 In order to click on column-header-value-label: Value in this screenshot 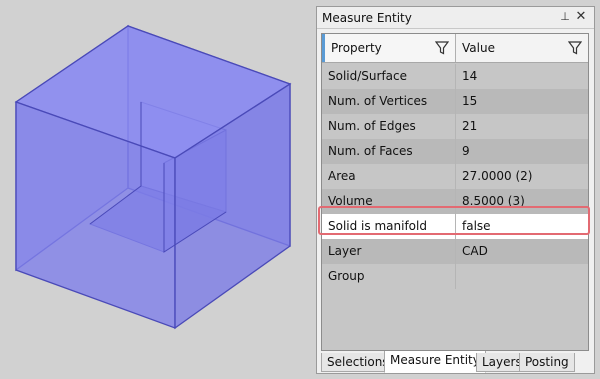, I will do `click(478, 48)`.